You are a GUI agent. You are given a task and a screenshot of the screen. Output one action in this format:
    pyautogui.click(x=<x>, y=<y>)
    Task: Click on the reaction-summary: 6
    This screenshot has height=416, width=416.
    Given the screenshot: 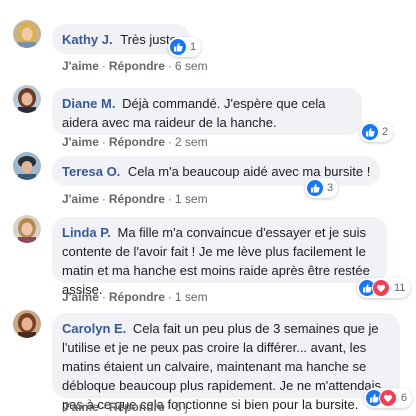 What is the action you would take?
    pyautogui.click(x=388, y=398)
    